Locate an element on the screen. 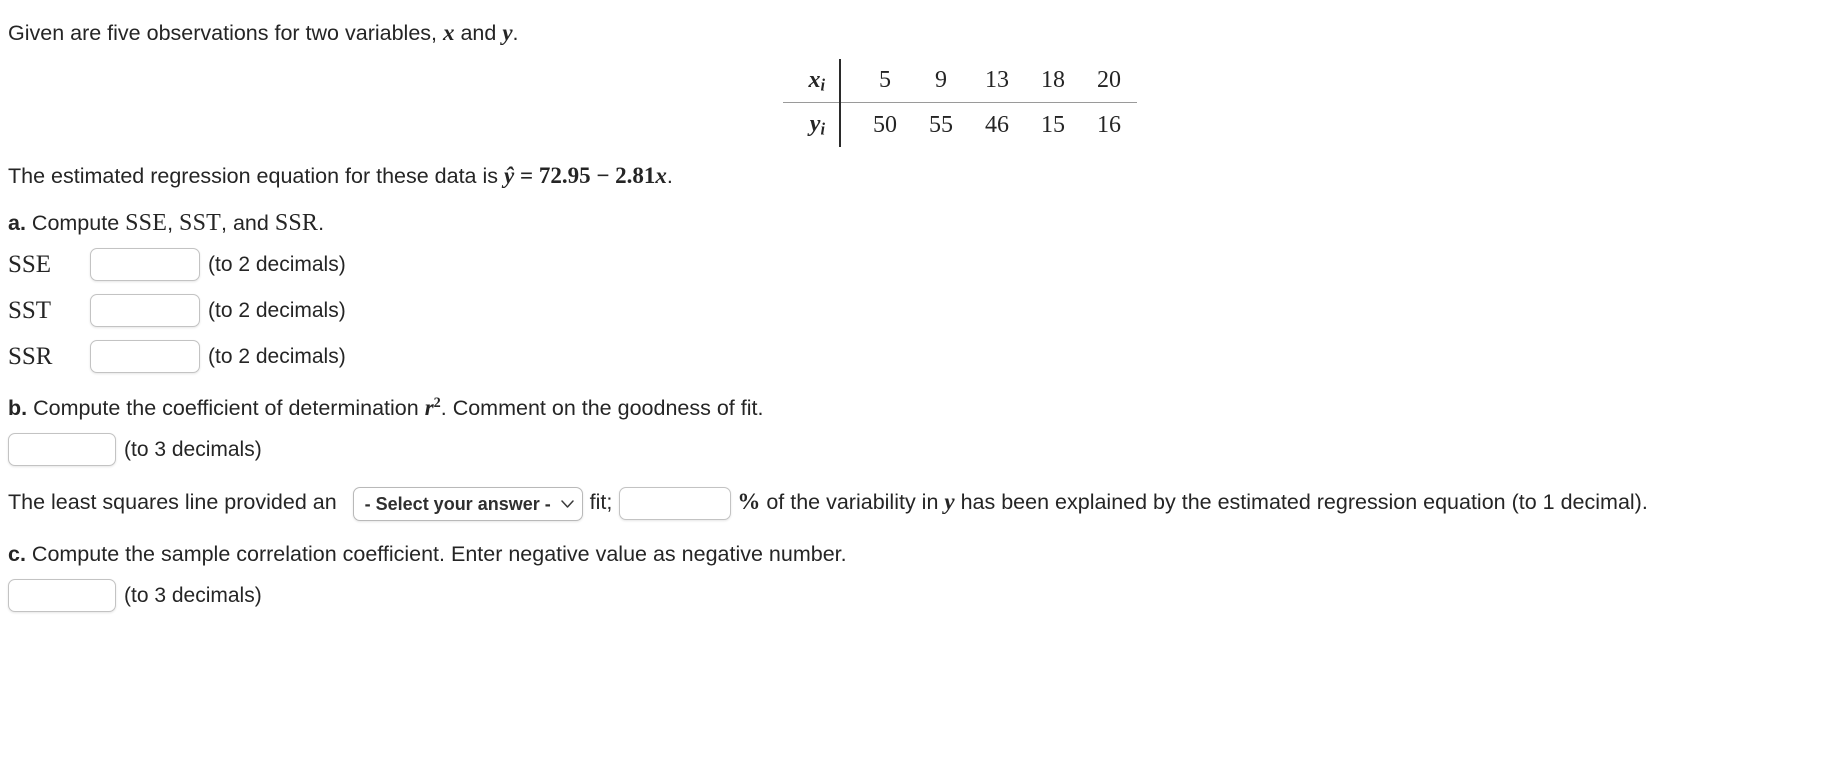 This screenshot has width=1822, height=758. variability-text-2: fit; is located at coordinates (601, 502).